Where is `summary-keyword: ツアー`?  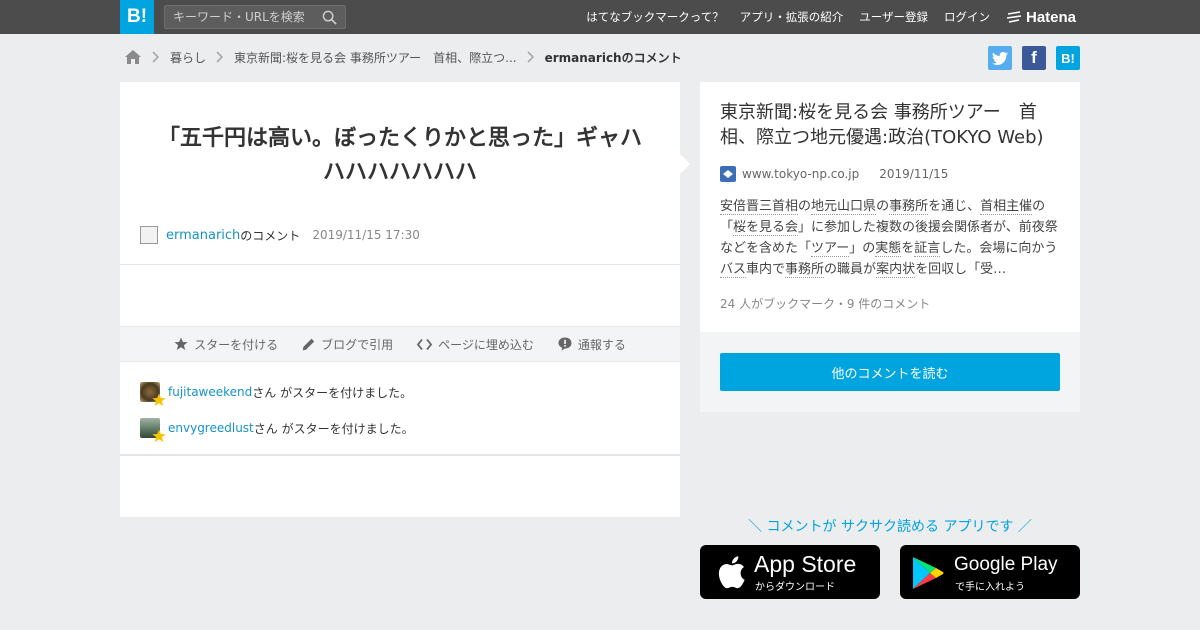
summary-keyword: ツアー is located at coordinates (830, 249).